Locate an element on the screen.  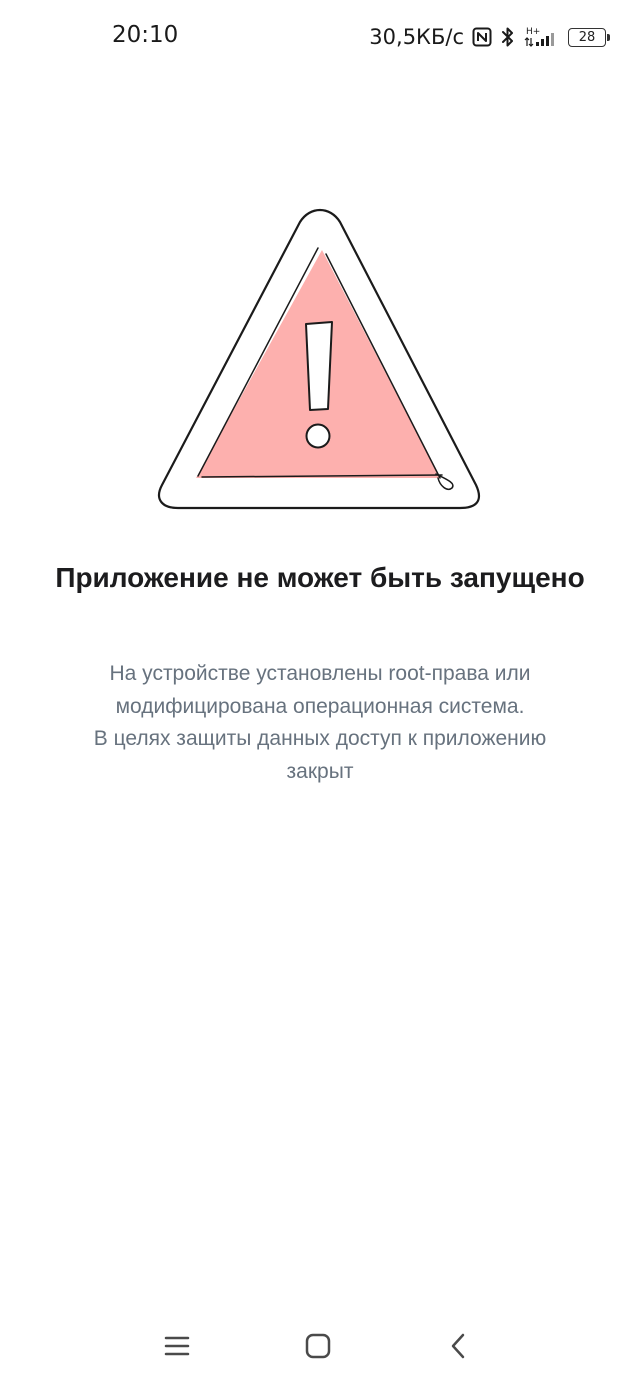
back-button is located at coordinates (458, 1348).